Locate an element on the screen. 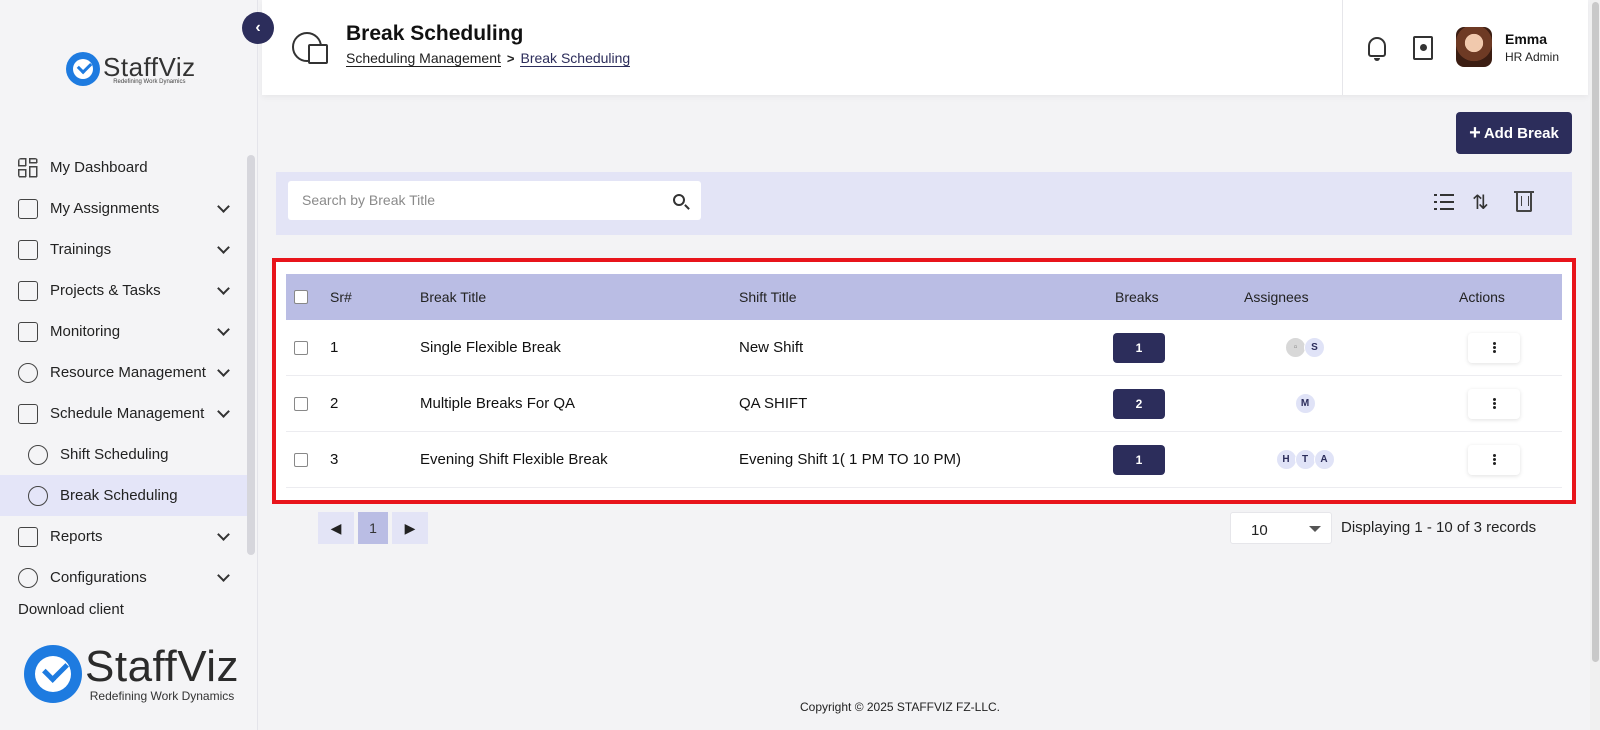 The width and height of the screenshot is (1600, 730). reports-icon is located at coordinates (28, 536).